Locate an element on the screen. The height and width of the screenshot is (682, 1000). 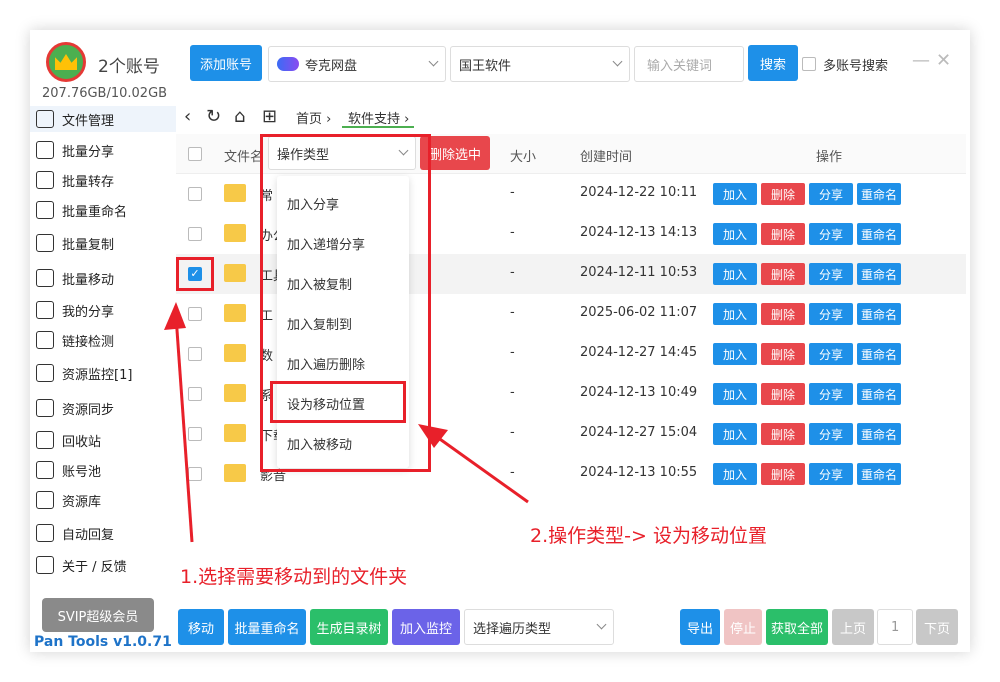
page-number-input: 1 is located at coordinates (895, 627).